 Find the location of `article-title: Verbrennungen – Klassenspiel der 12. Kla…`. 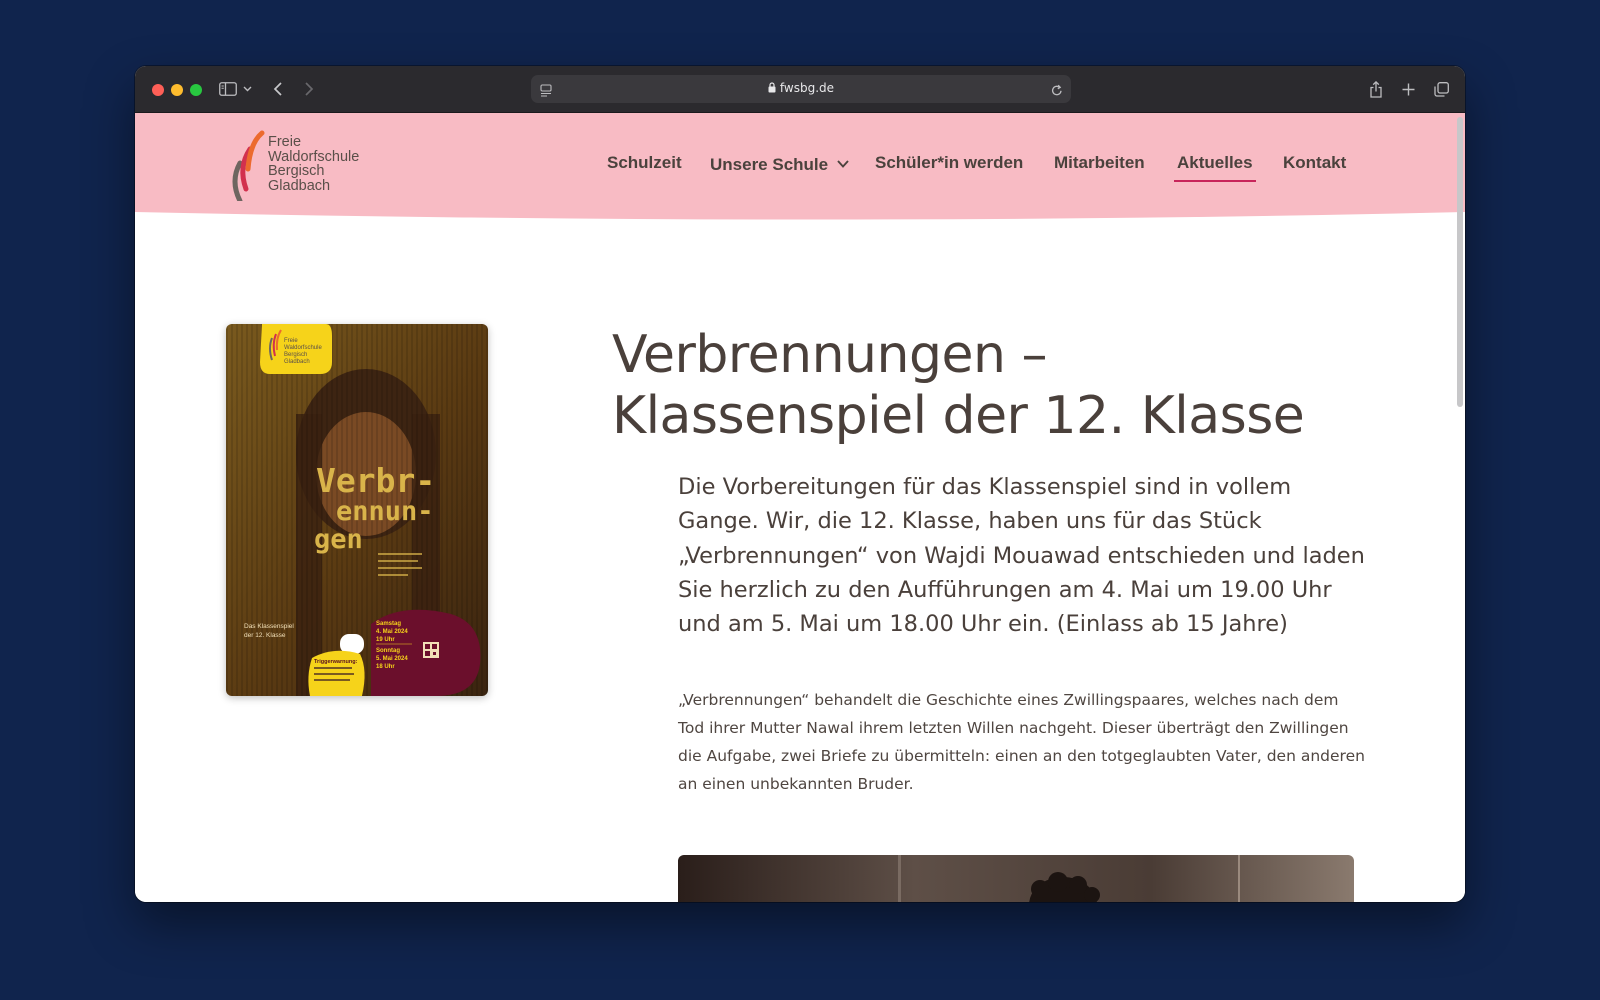

article-title: Verbrennungen – Klassenspiel der 12. Kla… is located at coordinates (958, 385).